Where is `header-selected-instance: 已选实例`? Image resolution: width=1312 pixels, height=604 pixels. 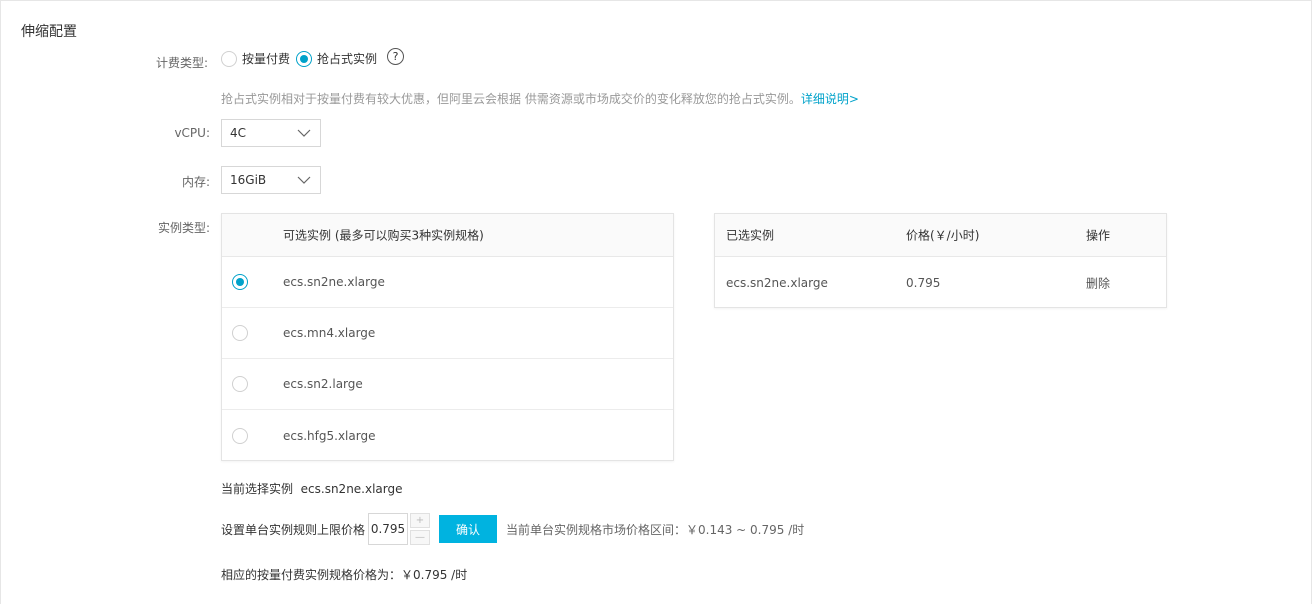 header-selected-instance: 已选实例 is located at coordinates (750, 235).